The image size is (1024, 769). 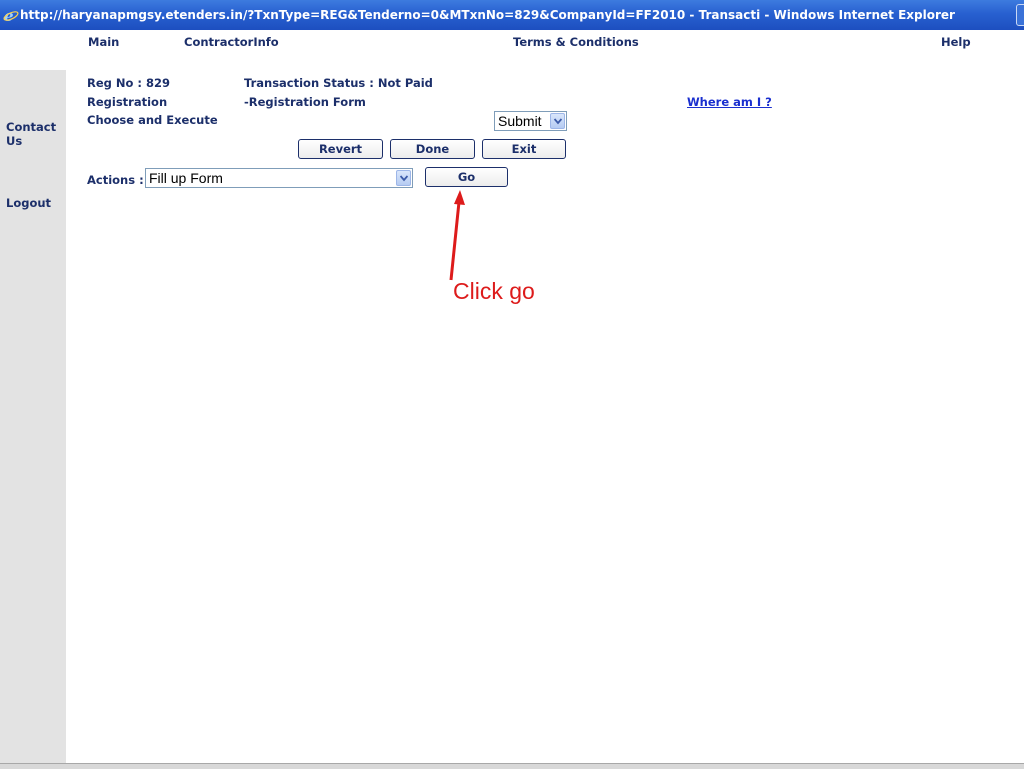 I want to click on sidebar: Contact Us Logout, so click(x=33, y=416).